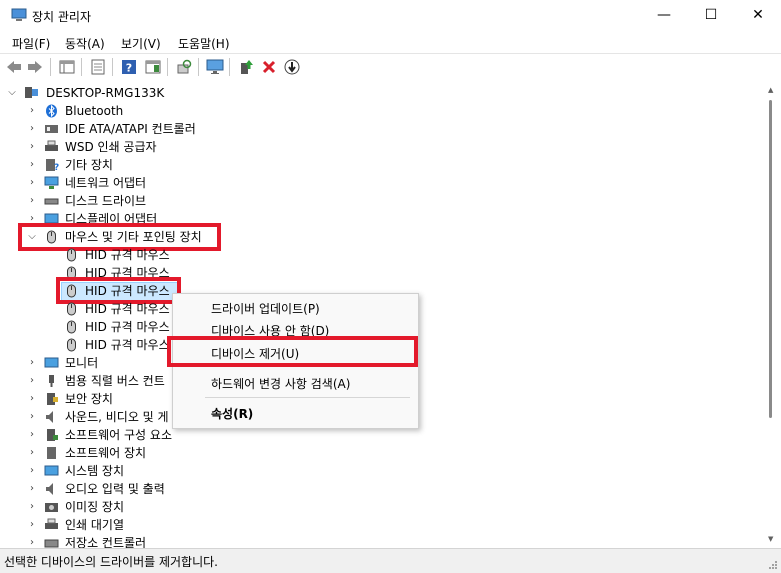  Describe the element at coordinates (51, 201) in the screenshot. I see `disk-drive-icon` at that location.